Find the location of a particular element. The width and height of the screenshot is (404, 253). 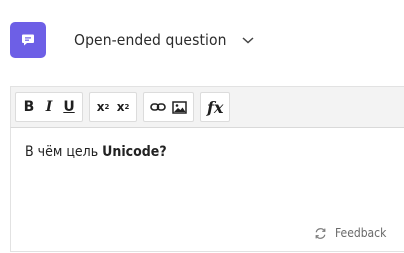

question-type-badge is located at coordinates (28, 40).